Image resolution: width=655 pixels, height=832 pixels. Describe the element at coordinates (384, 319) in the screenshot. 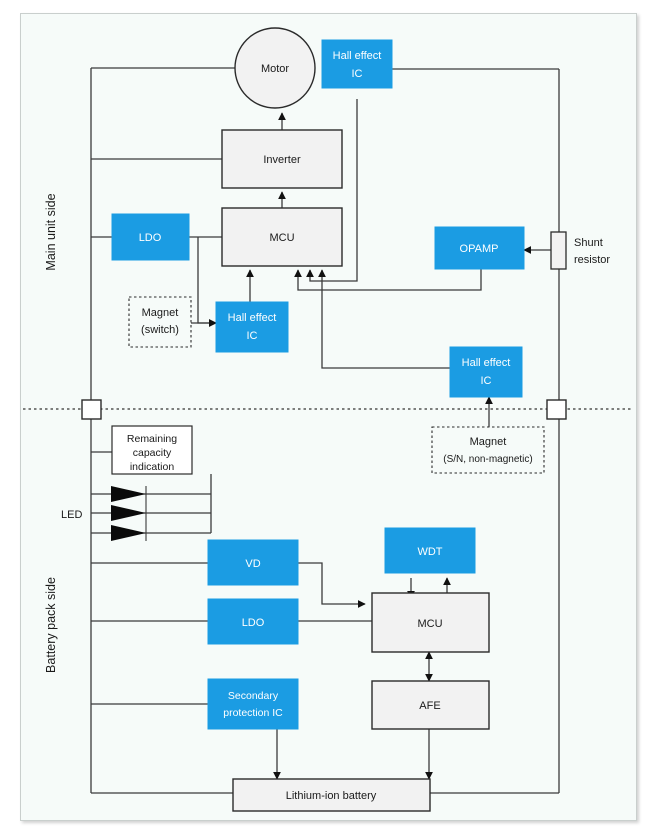

I see `wire-hall-bottom-to-mcu` at that location.